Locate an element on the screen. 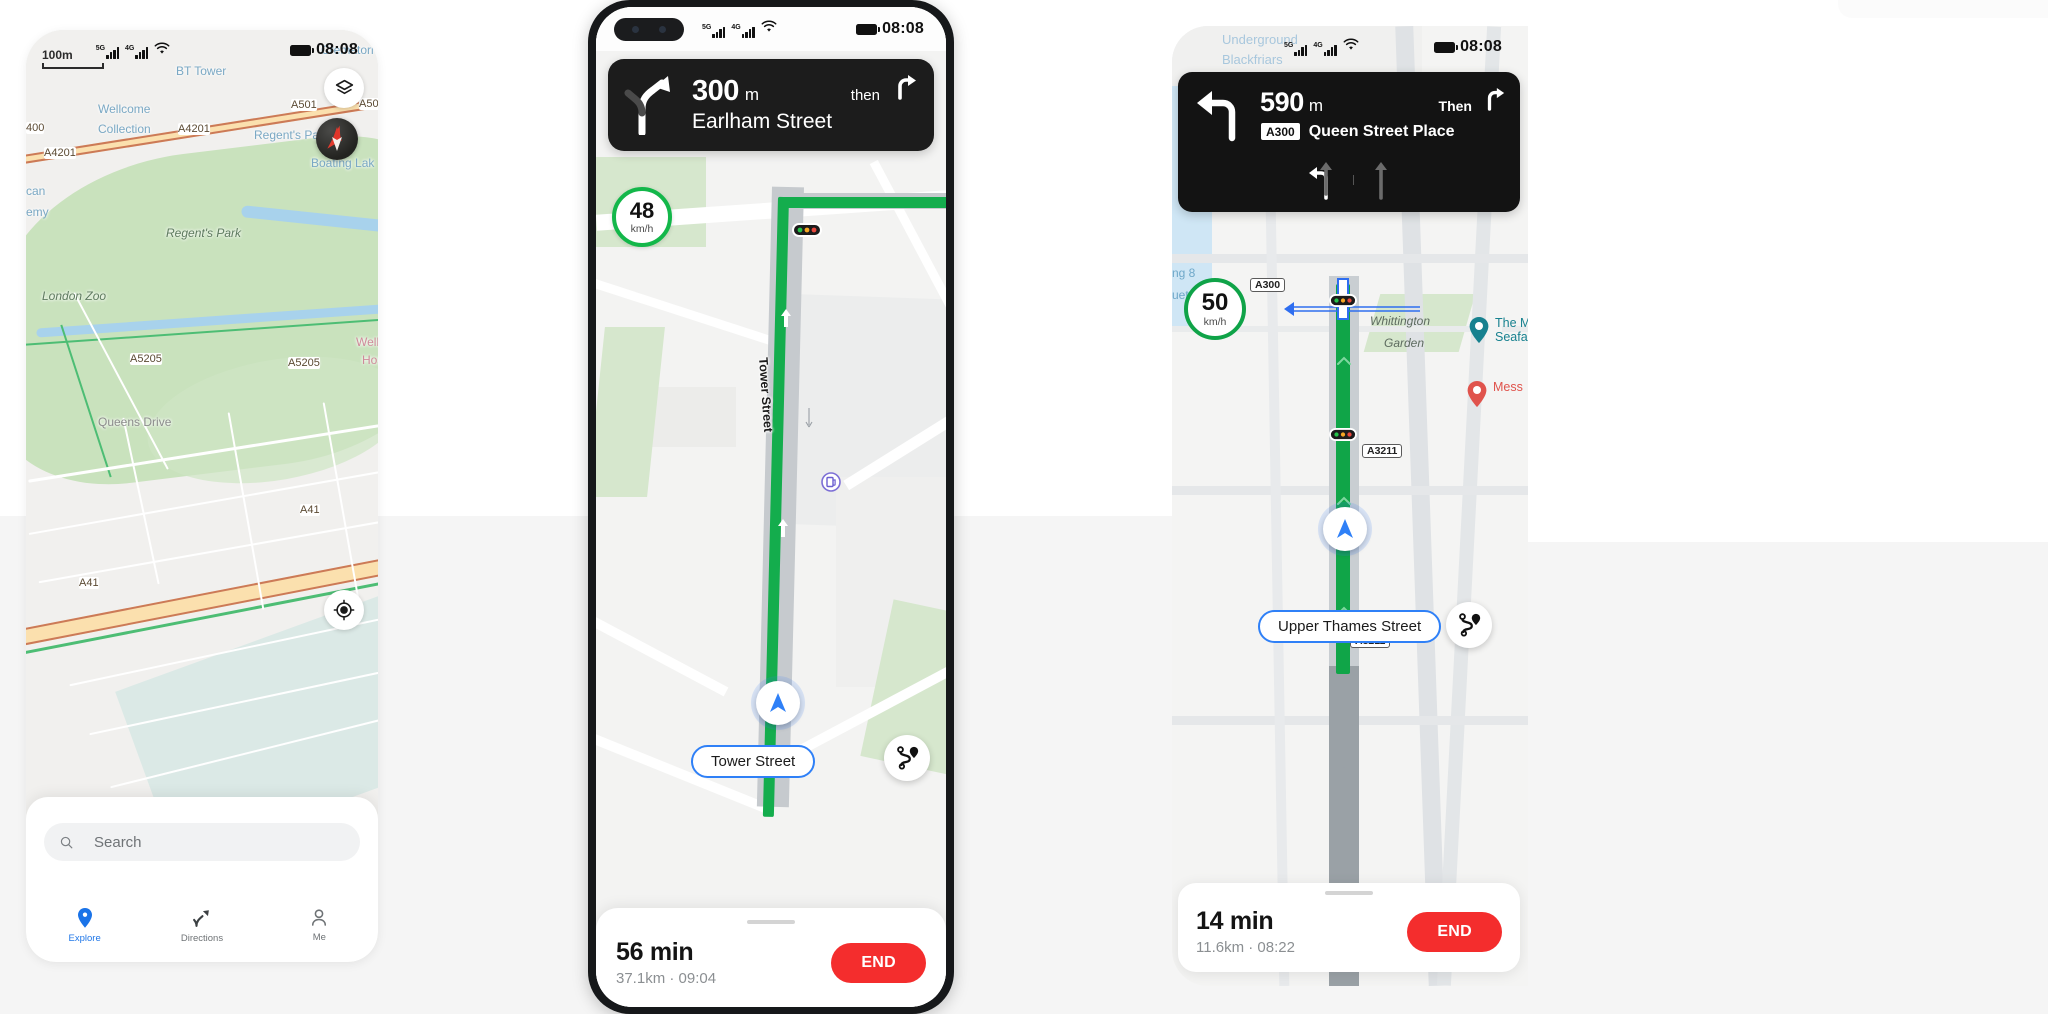  current-street-pill: Upper Thames Street is located at coordinates (1350, 626).